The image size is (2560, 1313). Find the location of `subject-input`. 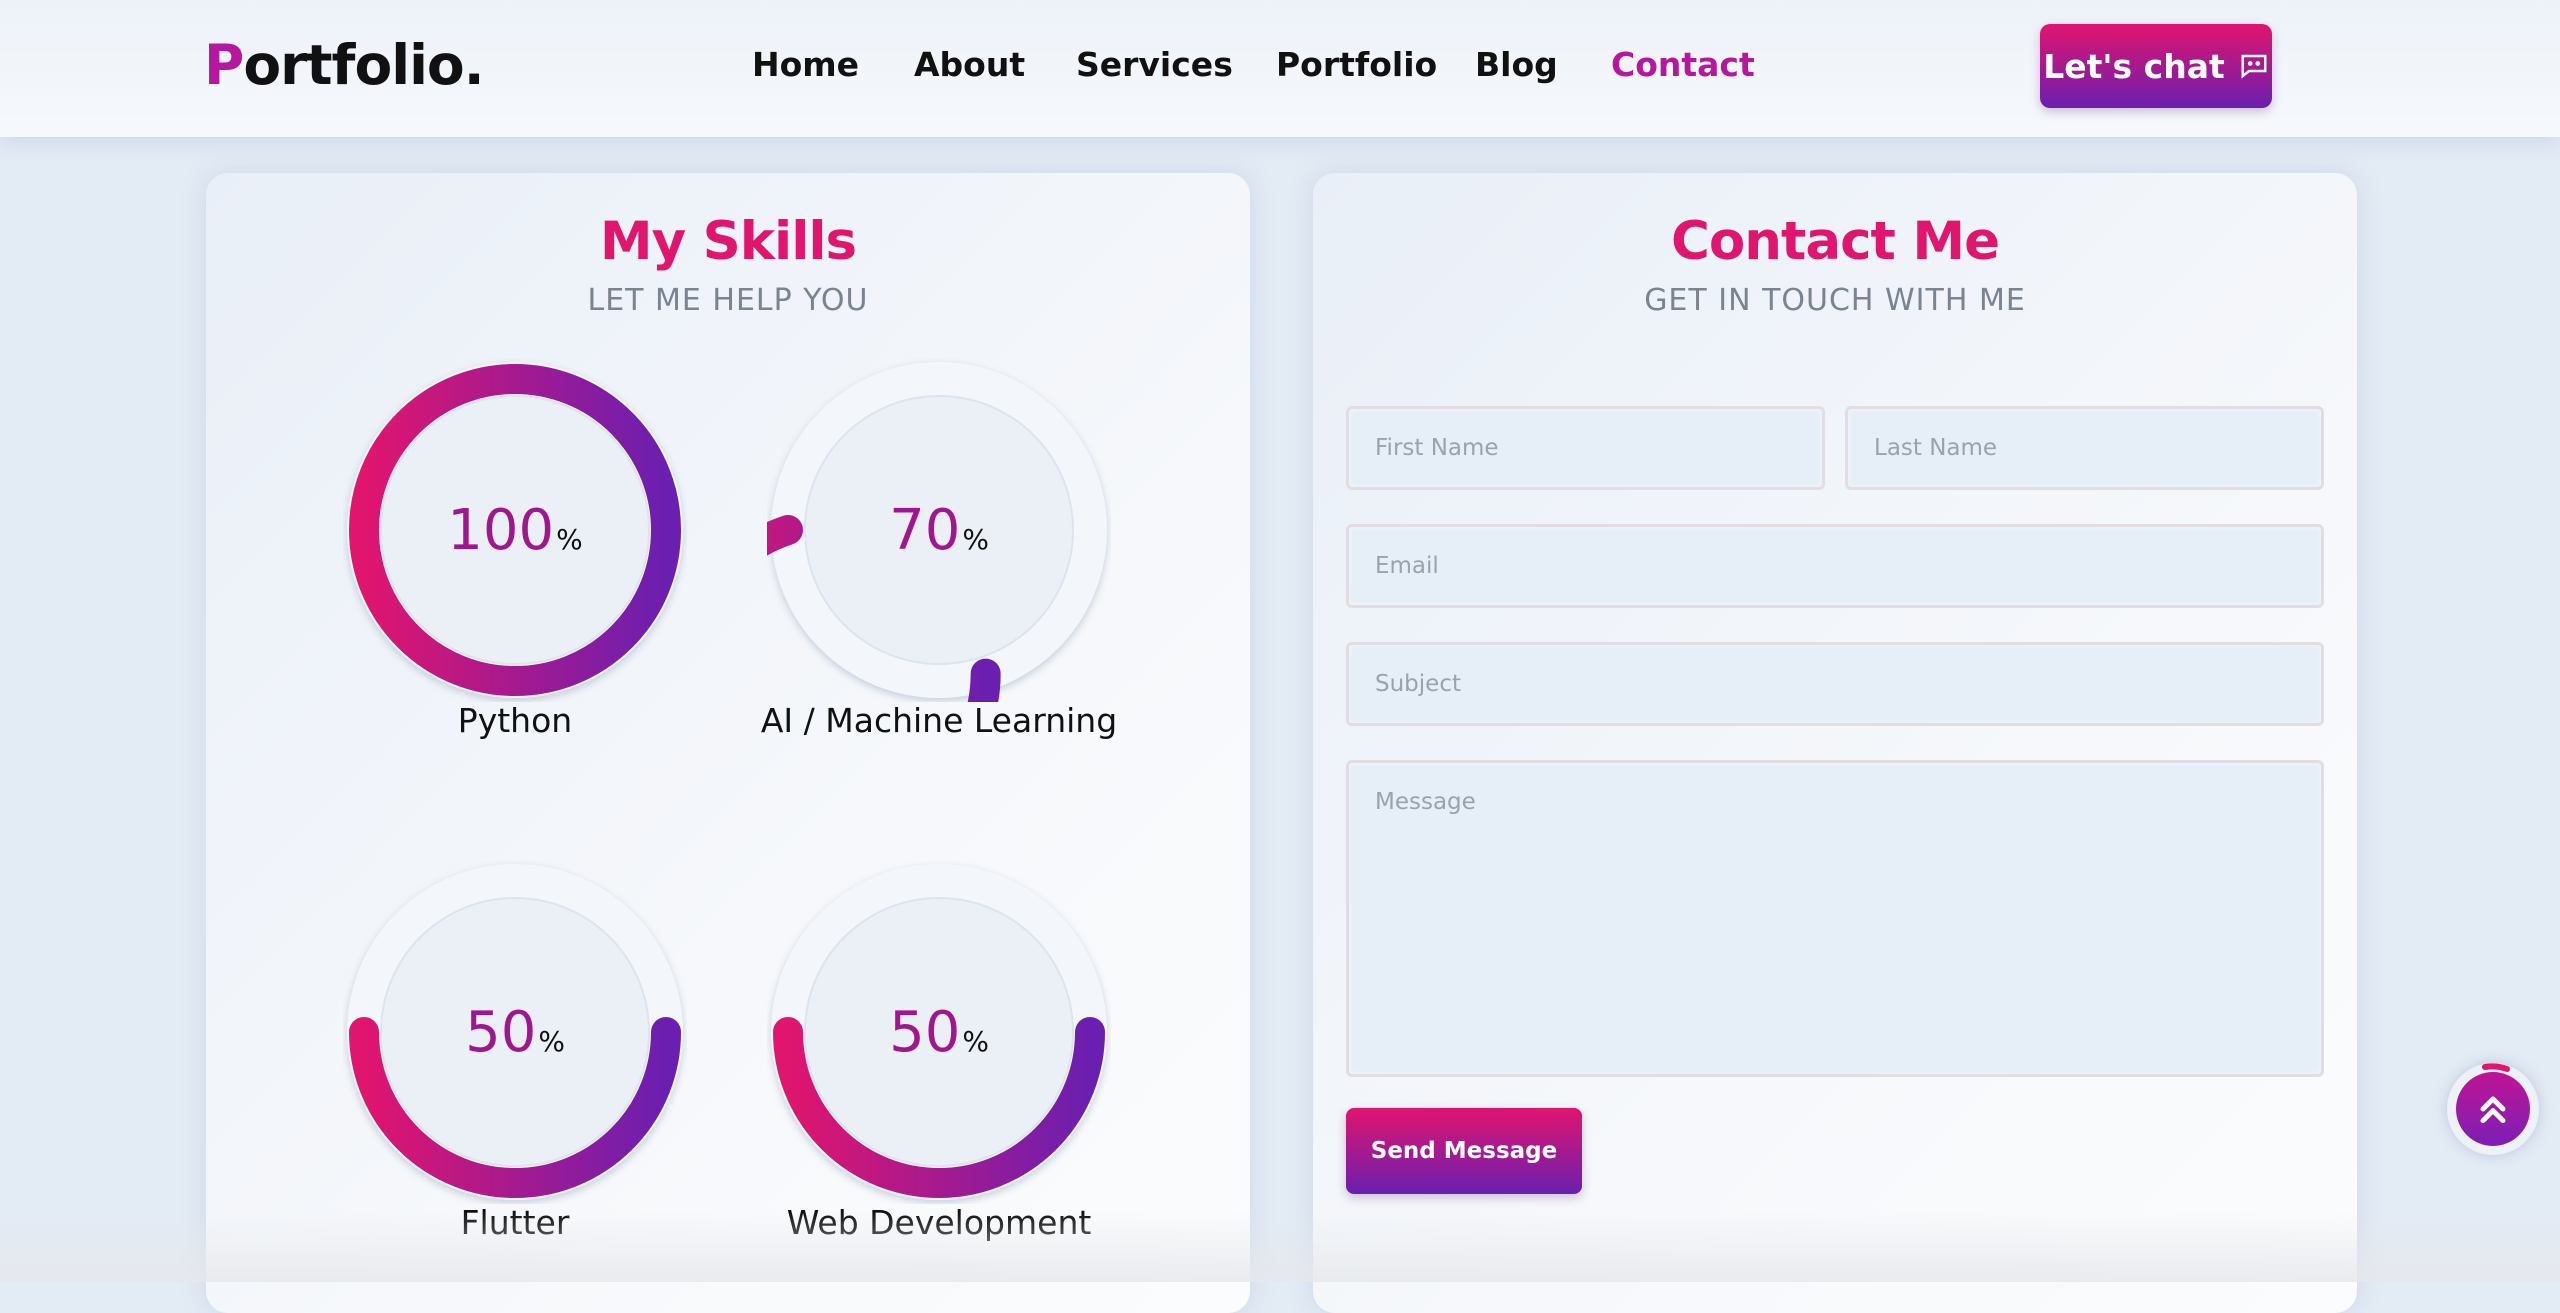

subject-input is located at coordinates (1835, 684).